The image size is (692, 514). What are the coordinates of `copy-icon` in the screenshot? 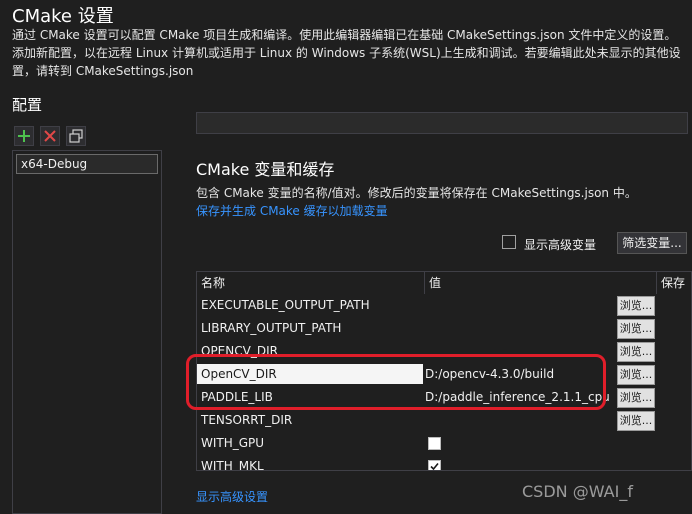 It's located at (76, 136).